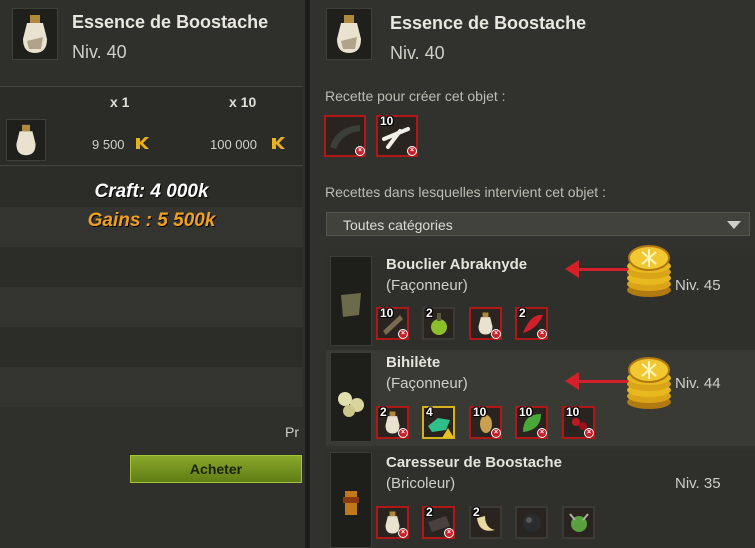 The width and height of the screenshot is (755, 548). What do you see at coordinates (448, 433) in the screenshot?
I see `warning-icon` at bounding box center [448, 433].